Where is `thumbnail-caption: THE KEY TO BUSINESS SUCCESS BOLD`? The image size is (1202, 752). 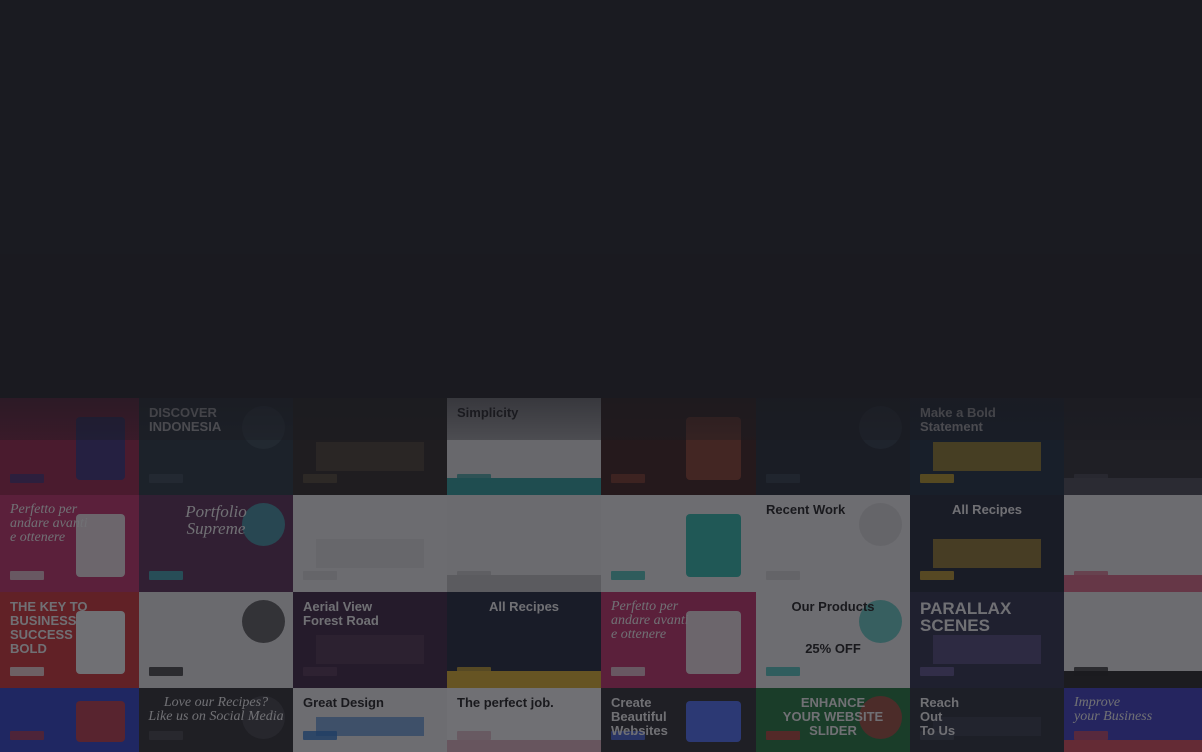 thumbnail-caption: THE KEY TO BUSINESS SUCCESS BOLD is located at coordinates (49, 627).